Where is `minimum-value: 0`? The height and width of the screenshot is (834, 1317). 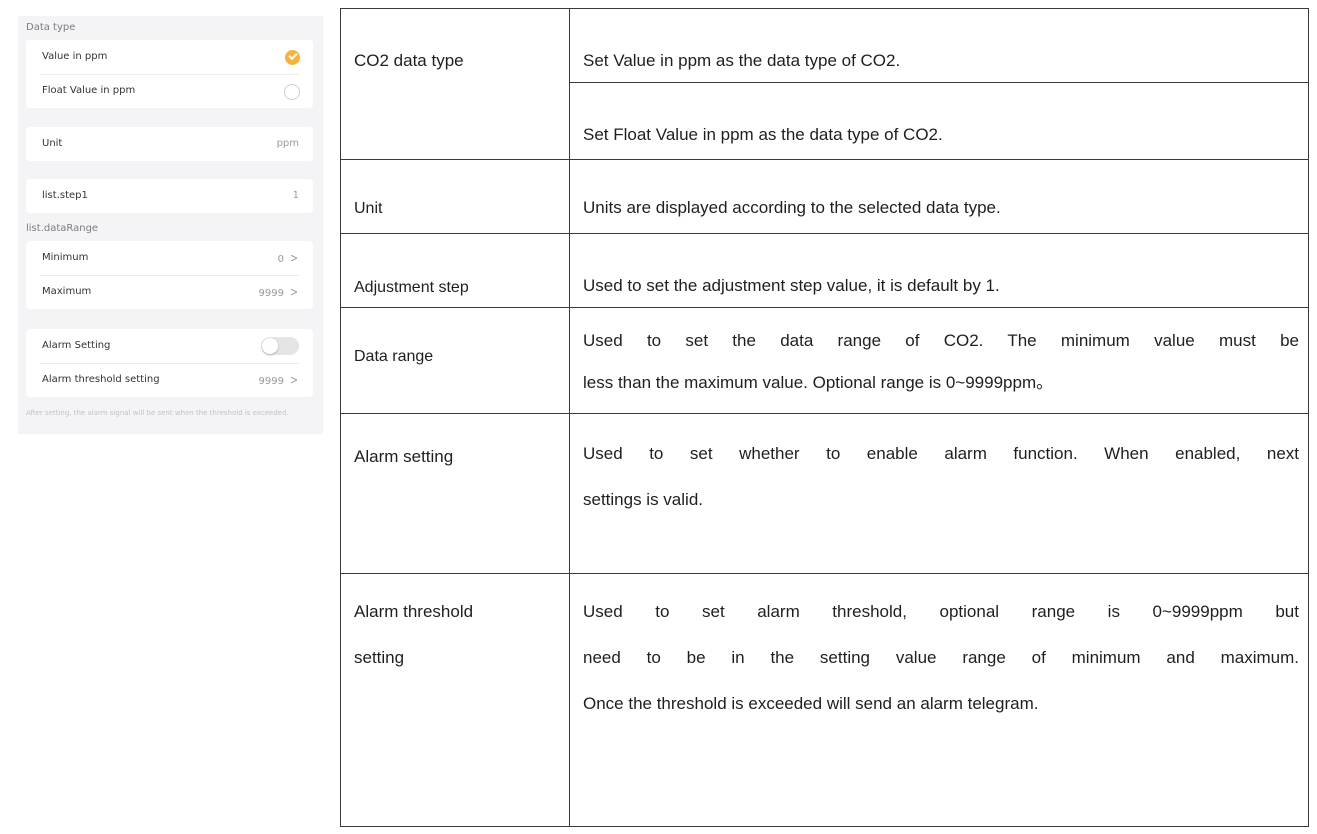
minimum-value: 0 is located at coordinates (280, 259).